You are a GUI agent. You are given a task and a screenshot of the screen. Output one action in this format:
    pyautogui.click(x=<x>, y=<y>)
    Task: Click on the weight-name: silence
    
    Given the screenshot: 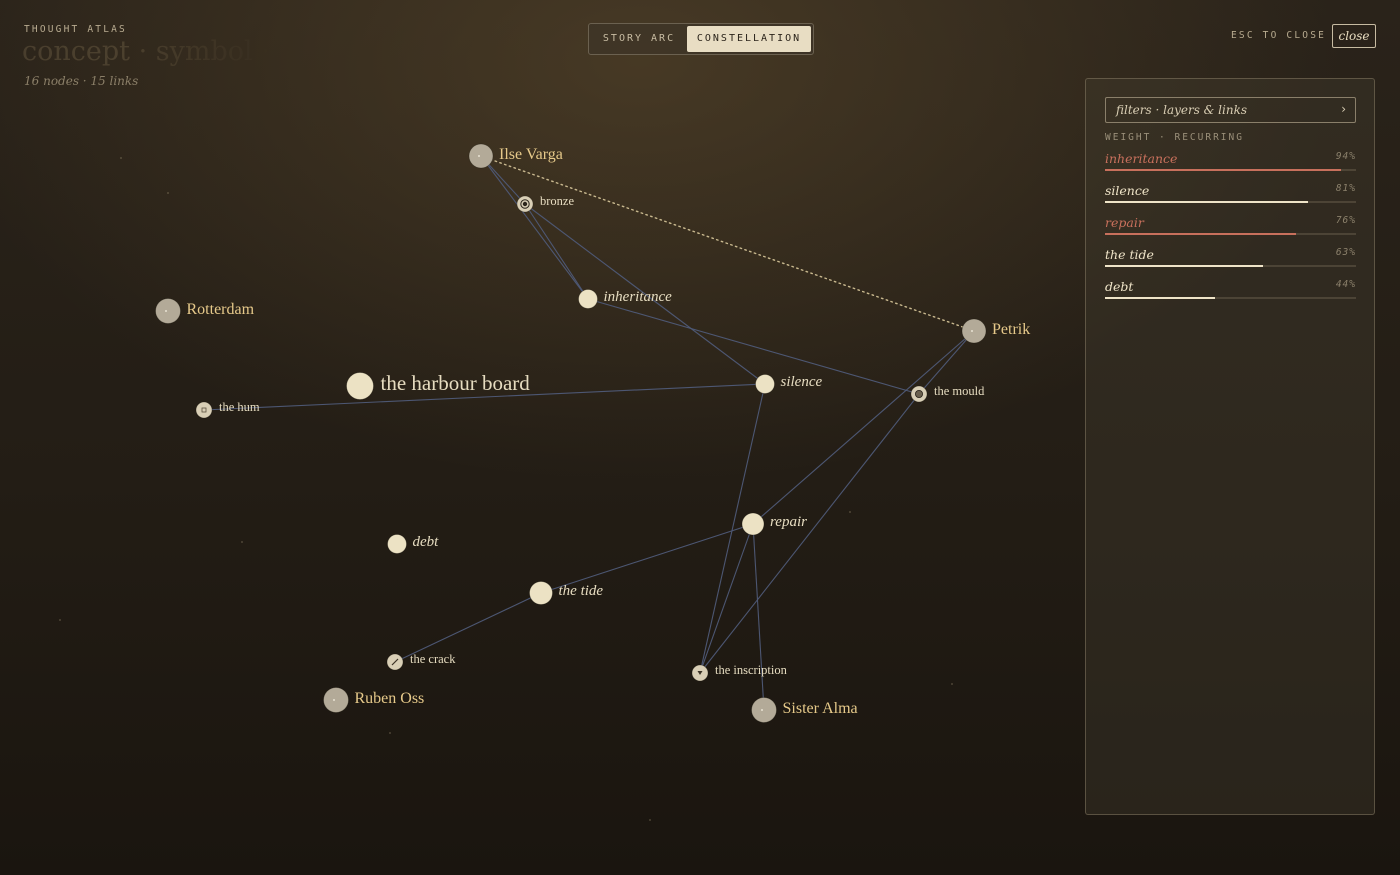 What is the action you would take?
    pyautogui.click(x=1127, y=190)
    